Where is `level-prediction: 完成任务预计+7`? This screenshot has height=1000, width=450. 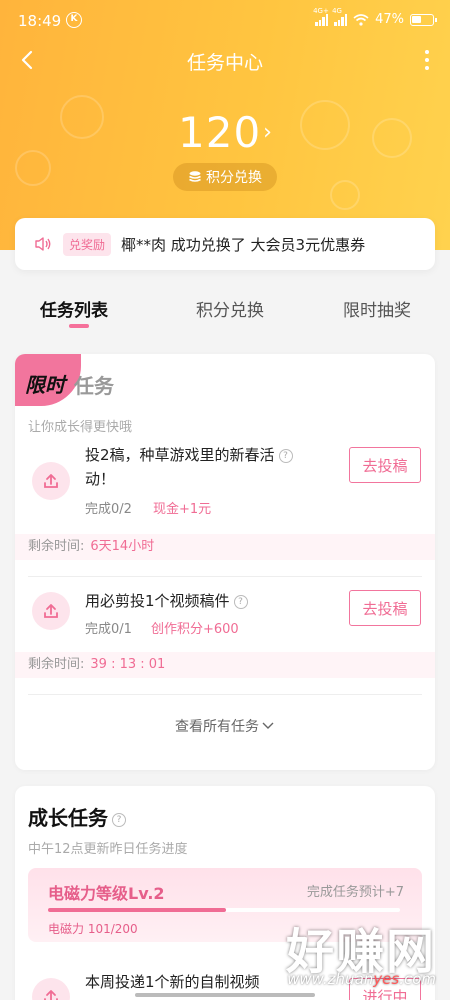 level-prediction: 完成任务预计+7 is located at coordinates (355, 892).